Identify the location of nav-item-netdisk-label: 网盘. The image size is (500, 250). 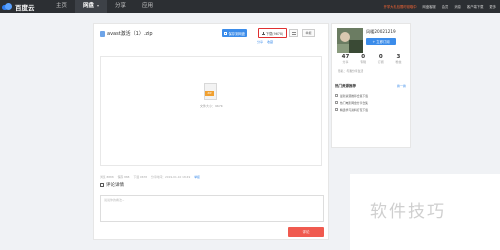
(89, 6).